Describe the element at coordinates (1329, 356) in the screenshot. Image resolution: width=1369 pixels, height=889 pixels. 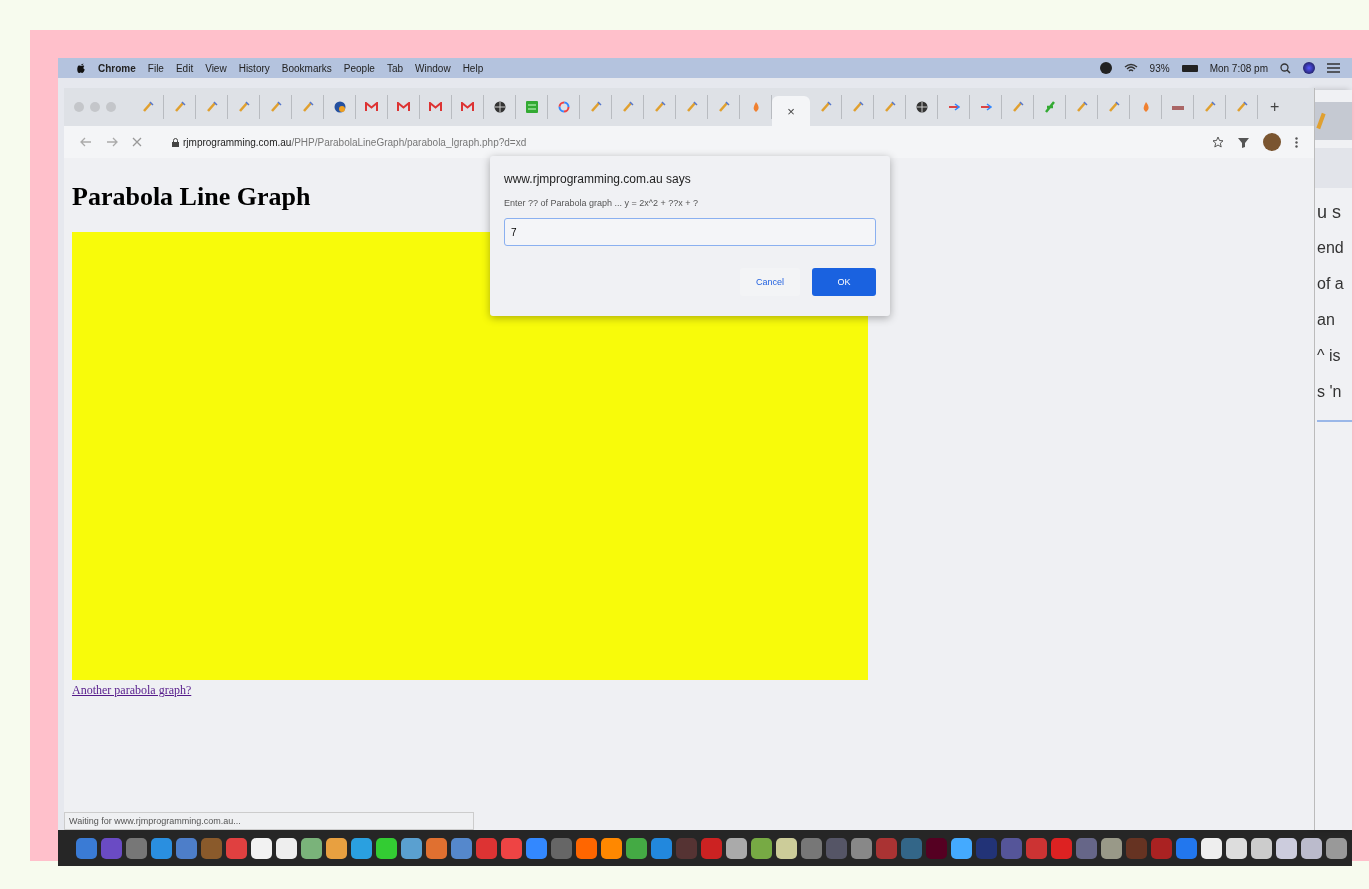
I see `text-fragment: ^ is` at that location.